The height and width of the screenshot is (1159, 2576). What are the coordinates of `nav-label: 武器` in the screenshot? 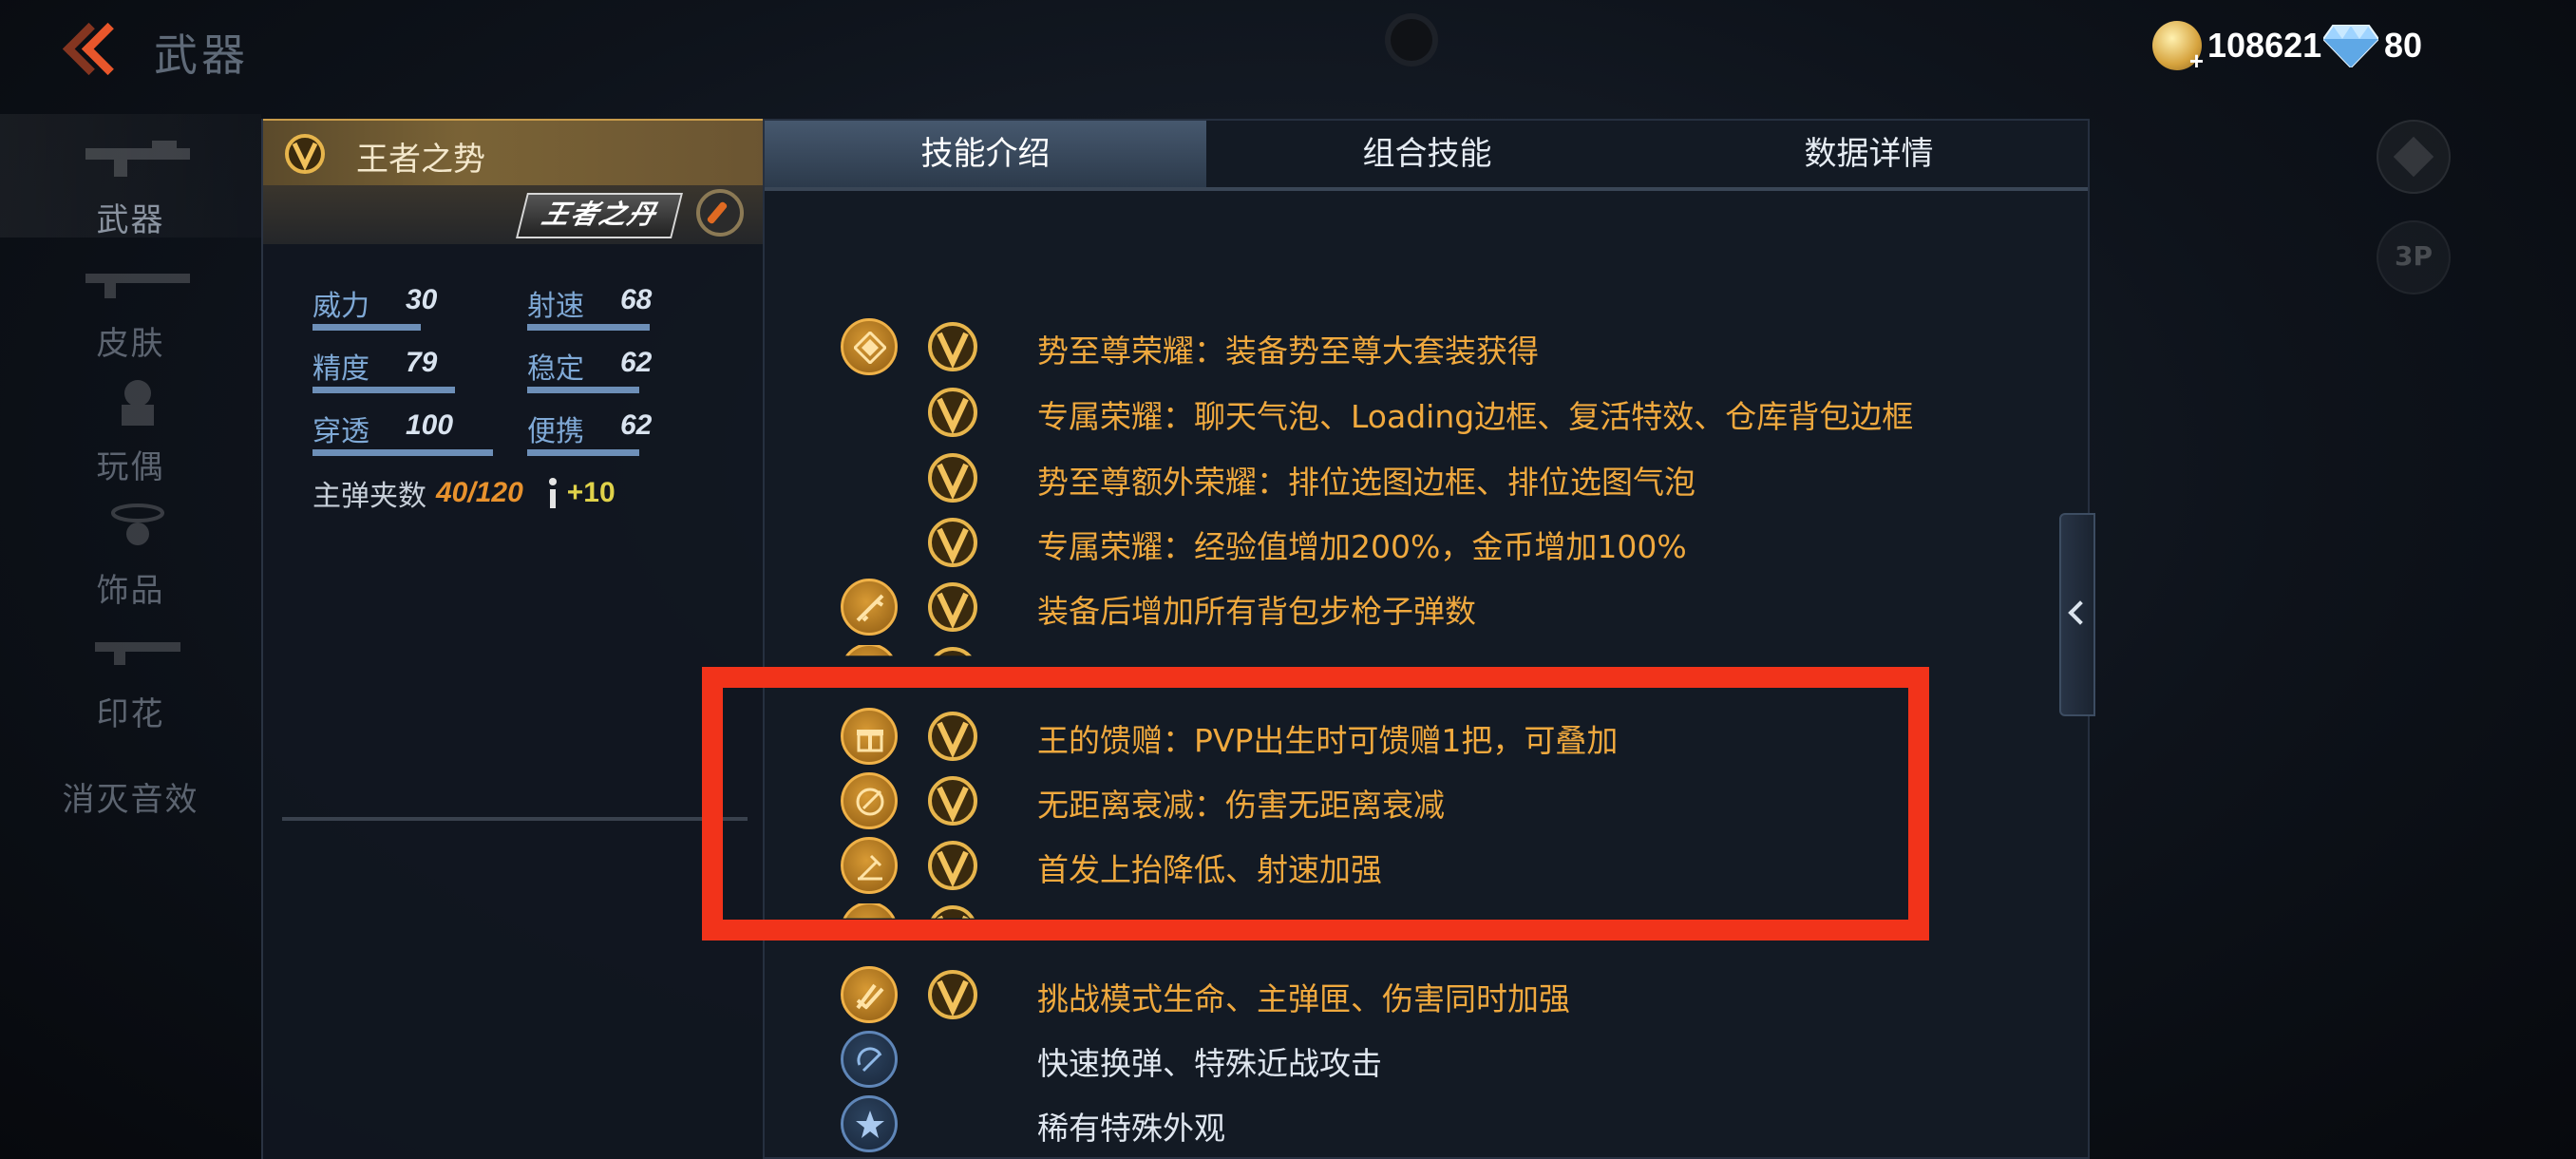 It's located at (130, 220).